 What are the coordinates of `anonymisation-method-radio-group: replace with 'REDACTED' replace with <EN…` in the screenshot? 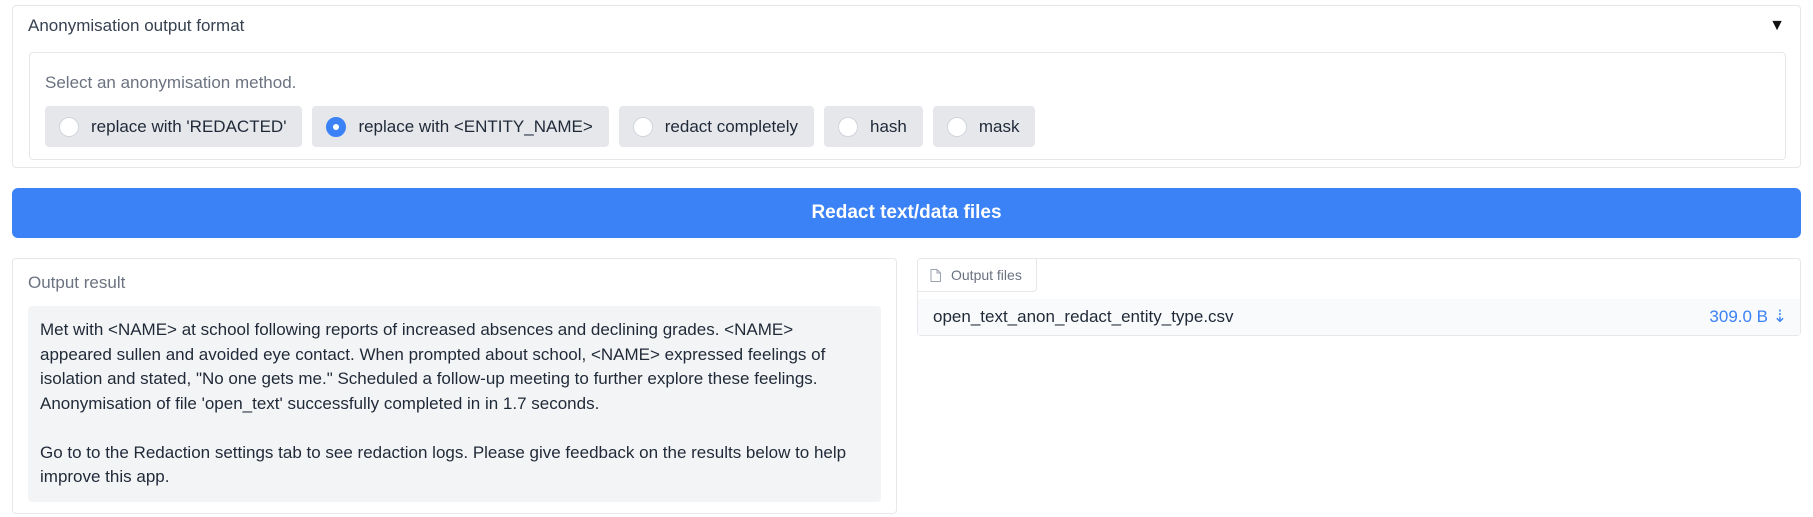 It's located at (540, 126).